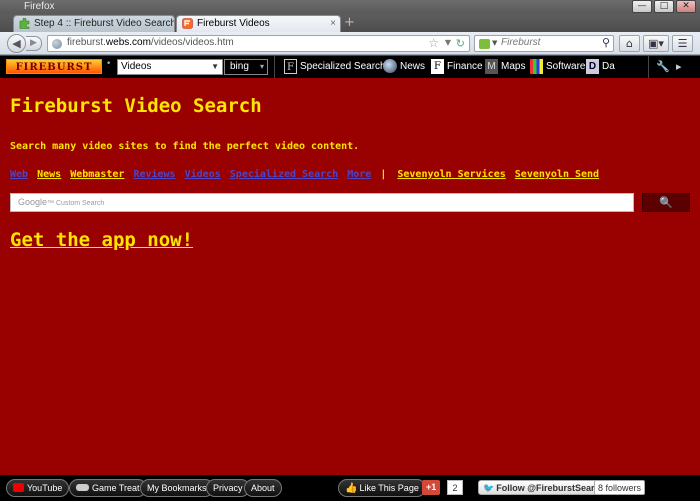 The width and height of the screenshot is (700, 501). What do you see at coordinates (49, 174) in the screenshot?
I see `nav-link-news: News` at bounding box center [49, 174].